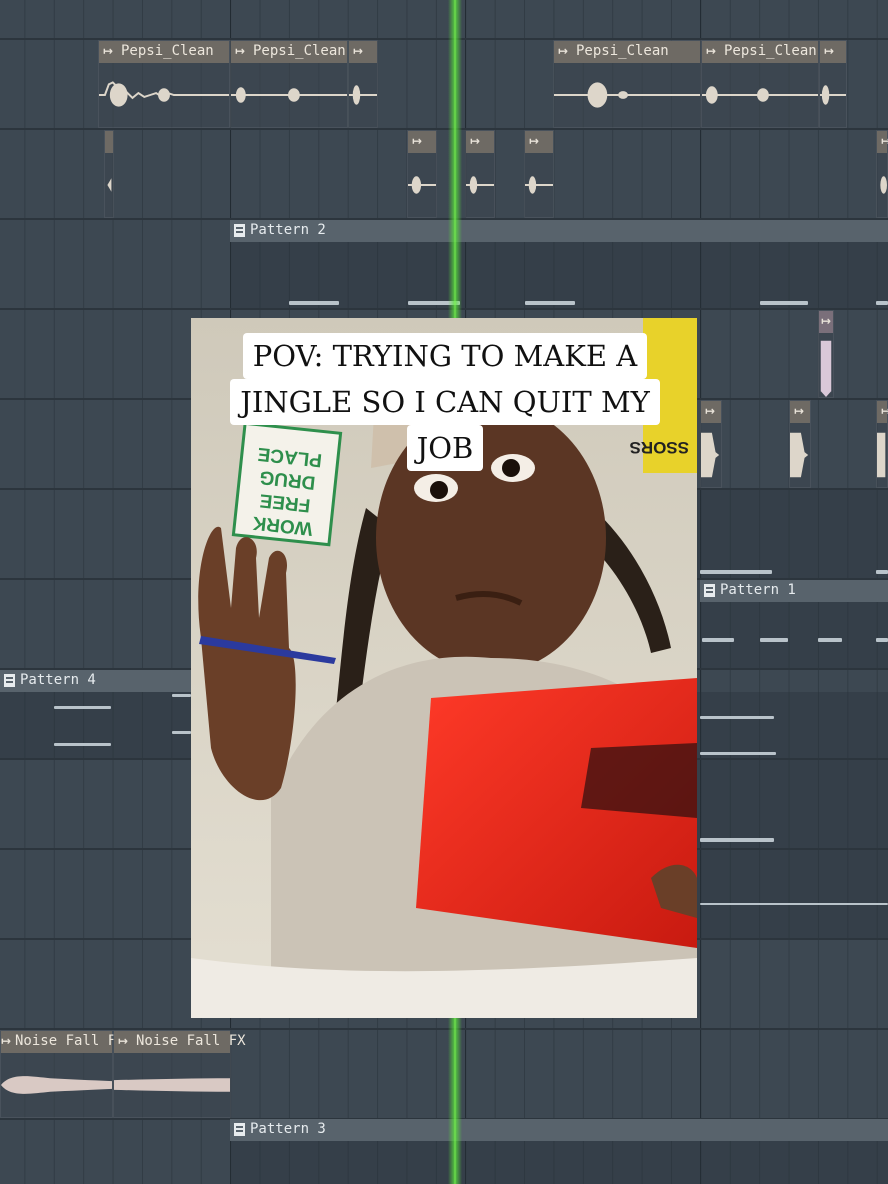 Image resolution: width=888 pixels, height=1184 pixels. Describe the element at coordinates (288, 1129) in the screenshot. I see `pattern-label: Pattern 3` at that location.